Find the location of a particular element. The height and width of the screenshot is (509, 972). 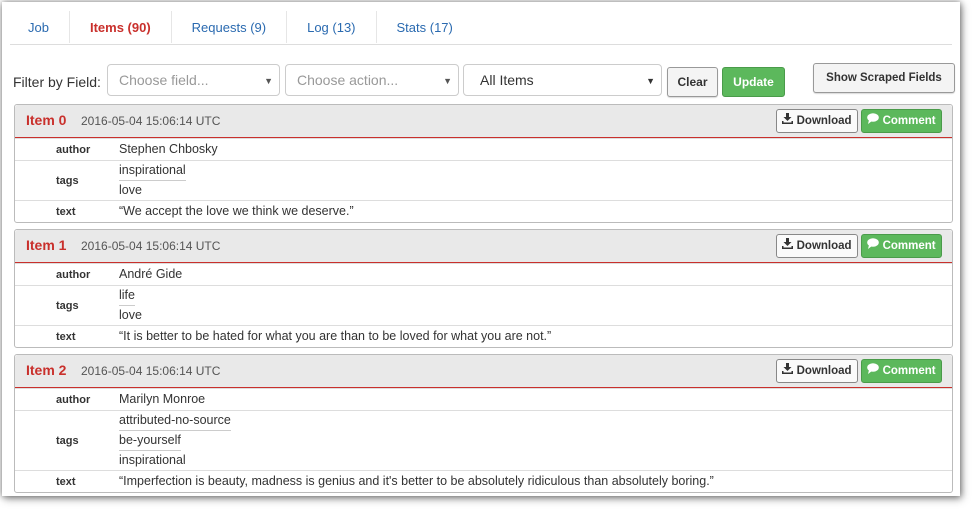

field-row-author: author André Gide is located at coordinates (483, 274).